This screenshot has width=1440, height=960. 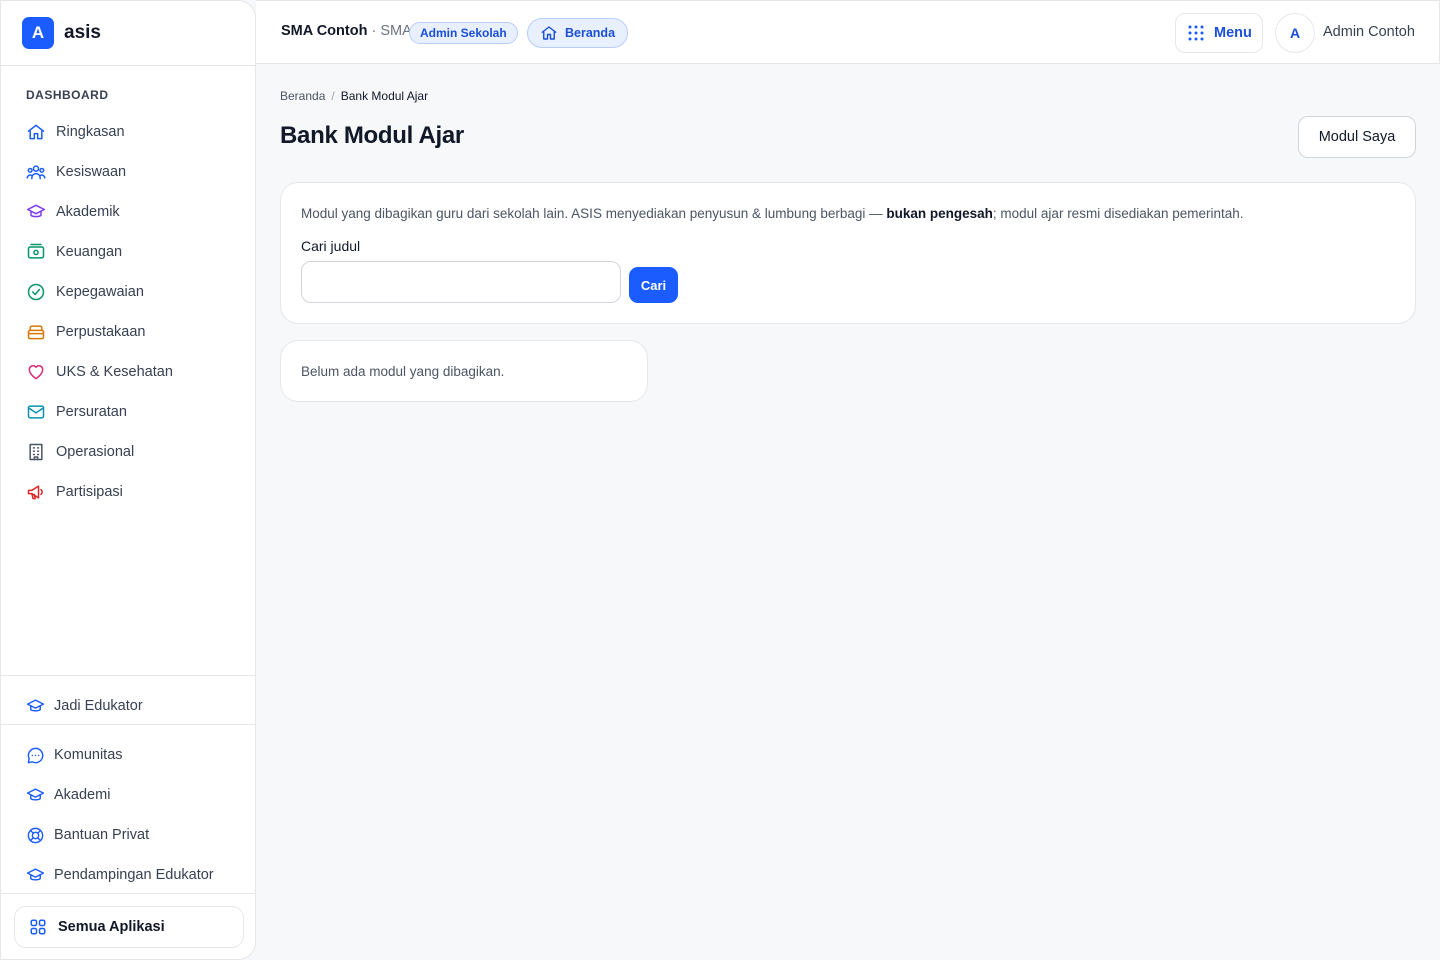 What do you see at coordinates (90, 132) in the screenshot?
I see `sidebar-item-label: Ringkasan` at bounding box center [90, 132].